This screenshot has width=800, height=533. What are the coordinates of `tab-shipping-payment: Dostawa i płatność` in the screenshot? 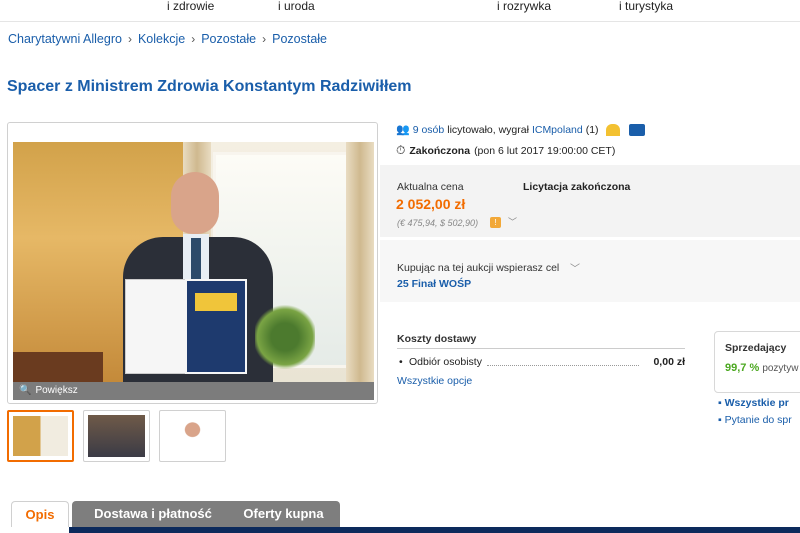 It's located at (153, 514).